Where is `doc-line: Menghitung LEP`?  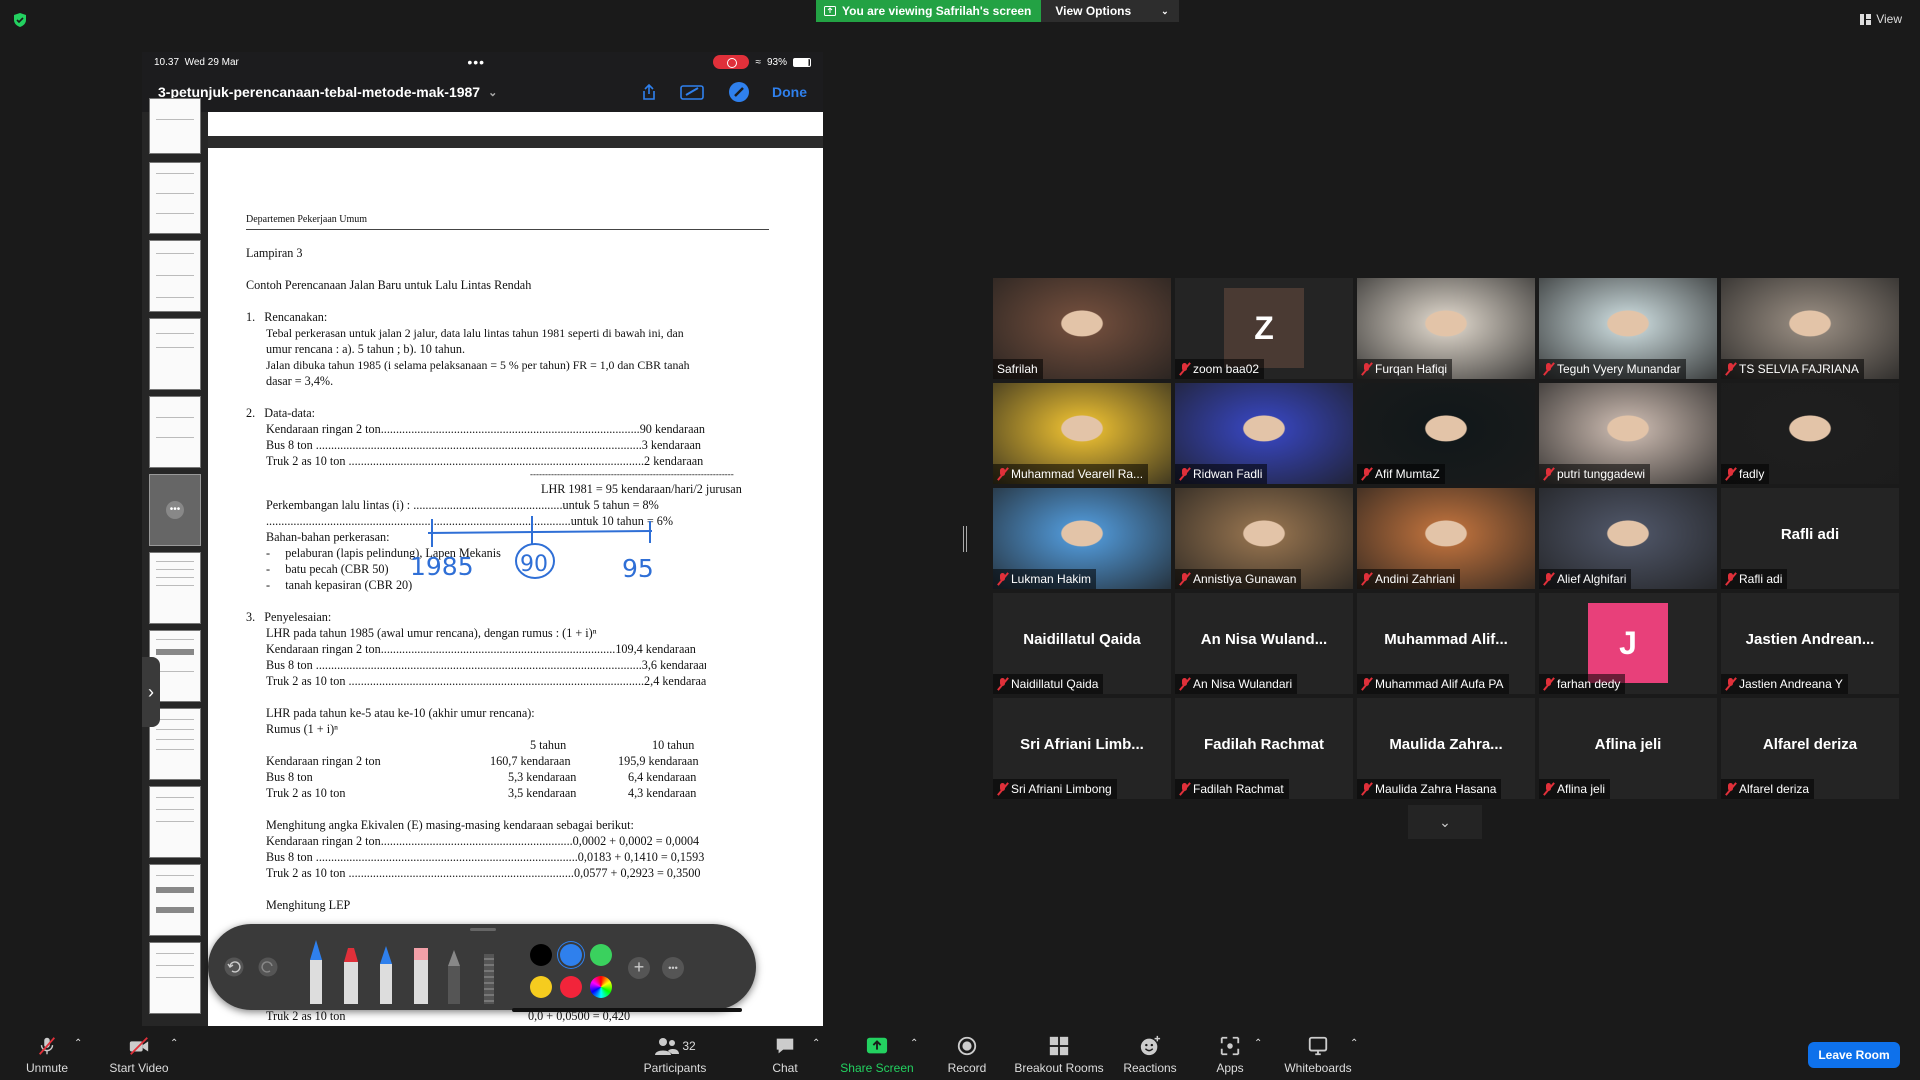
doc-line: Menghitung LEP is located at coordinates (308, 905).